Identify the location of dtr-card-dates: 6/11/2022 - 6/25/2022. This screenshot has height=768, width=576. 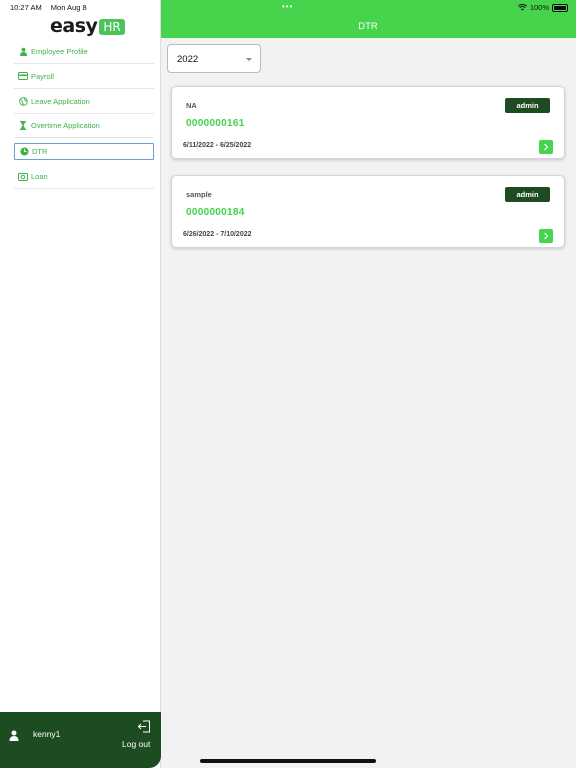
(217, 145).